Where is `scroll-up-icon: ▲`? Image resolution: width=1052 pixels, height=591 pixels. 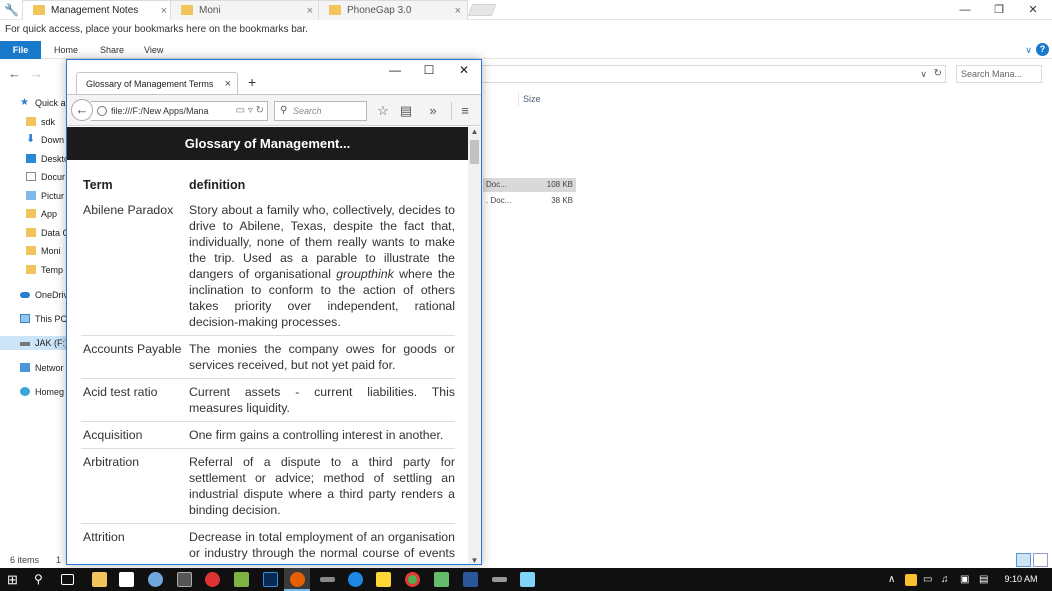
scroll-up-icon: ▲ is located at coordinates (474, 131).